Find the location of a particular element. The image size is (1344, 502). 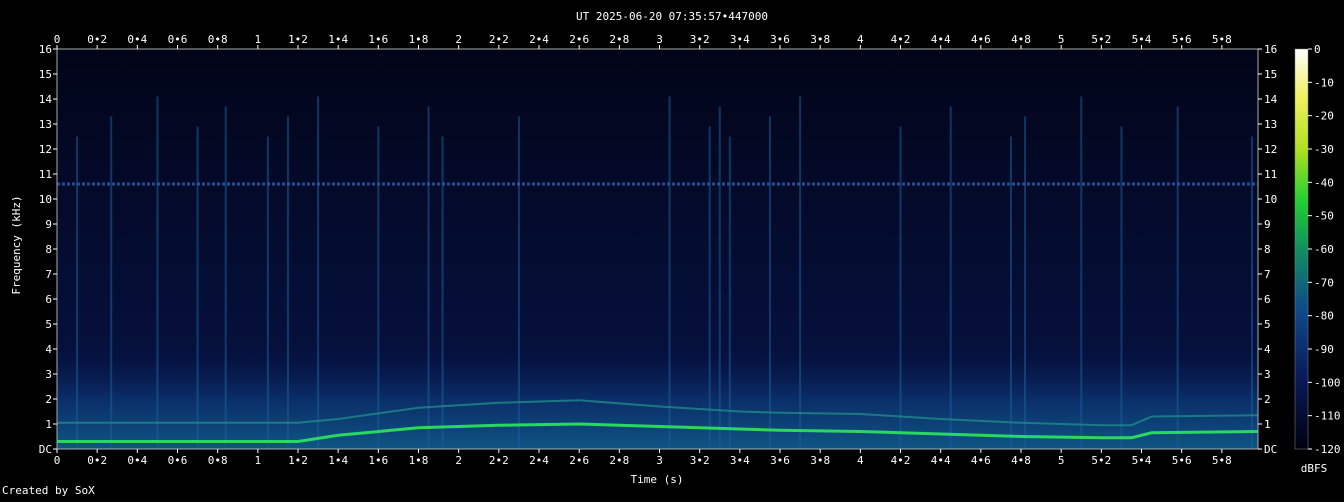

x-tick-label-bottom: 4•2 is located at coordinates (901, 460).